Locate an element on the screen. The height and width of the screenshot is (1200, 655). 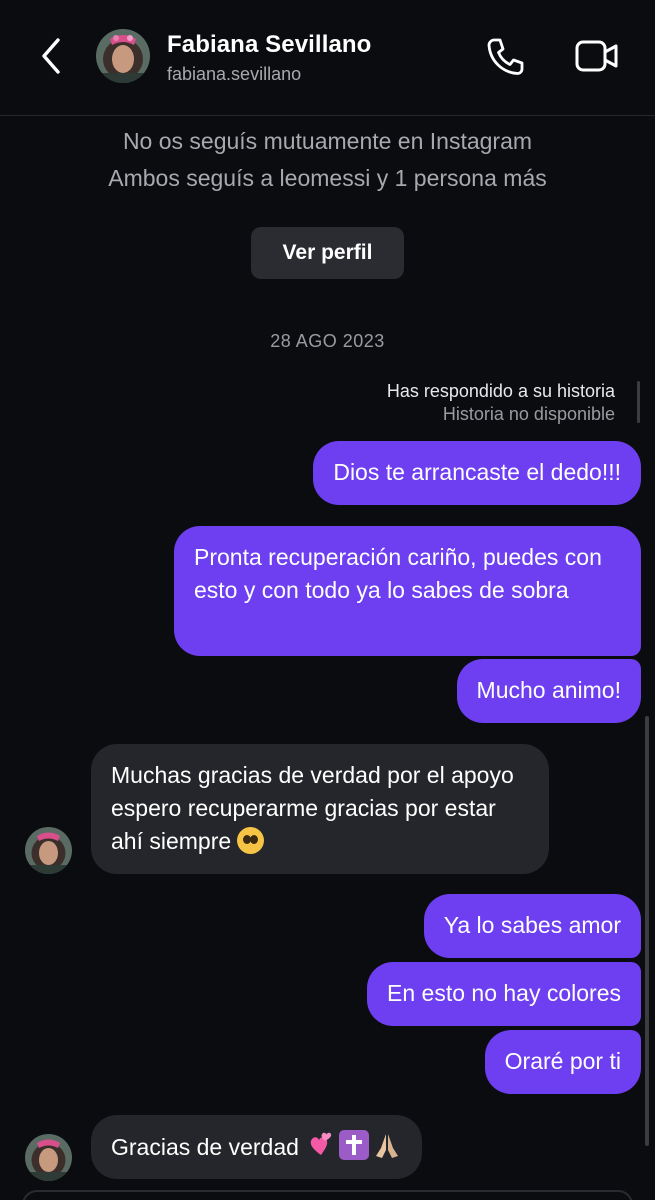
message-bubble: Dios te arrancaste el dedo!!! is located at coordinates (477, 473).